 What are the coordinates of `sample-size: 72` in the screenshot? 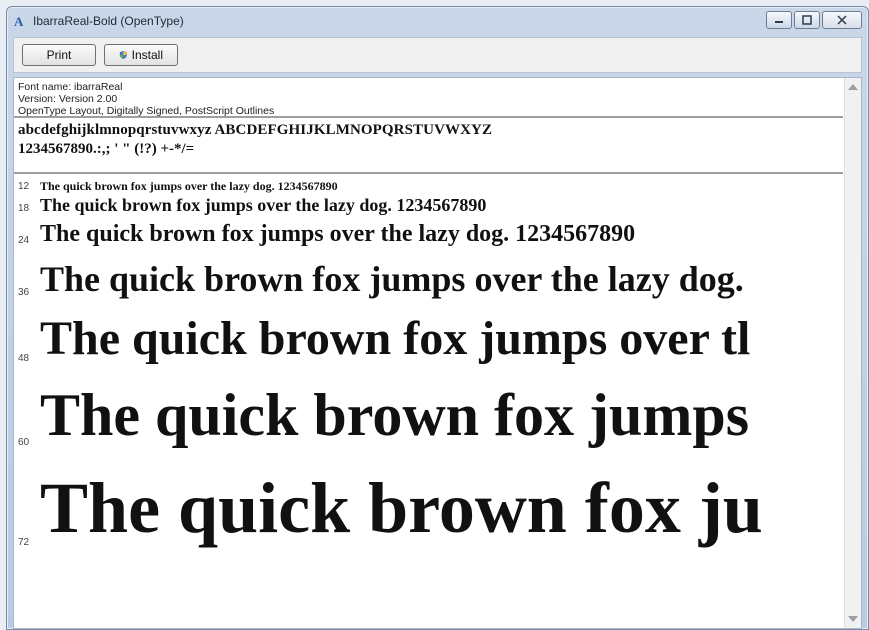 It's located at (24, 542).